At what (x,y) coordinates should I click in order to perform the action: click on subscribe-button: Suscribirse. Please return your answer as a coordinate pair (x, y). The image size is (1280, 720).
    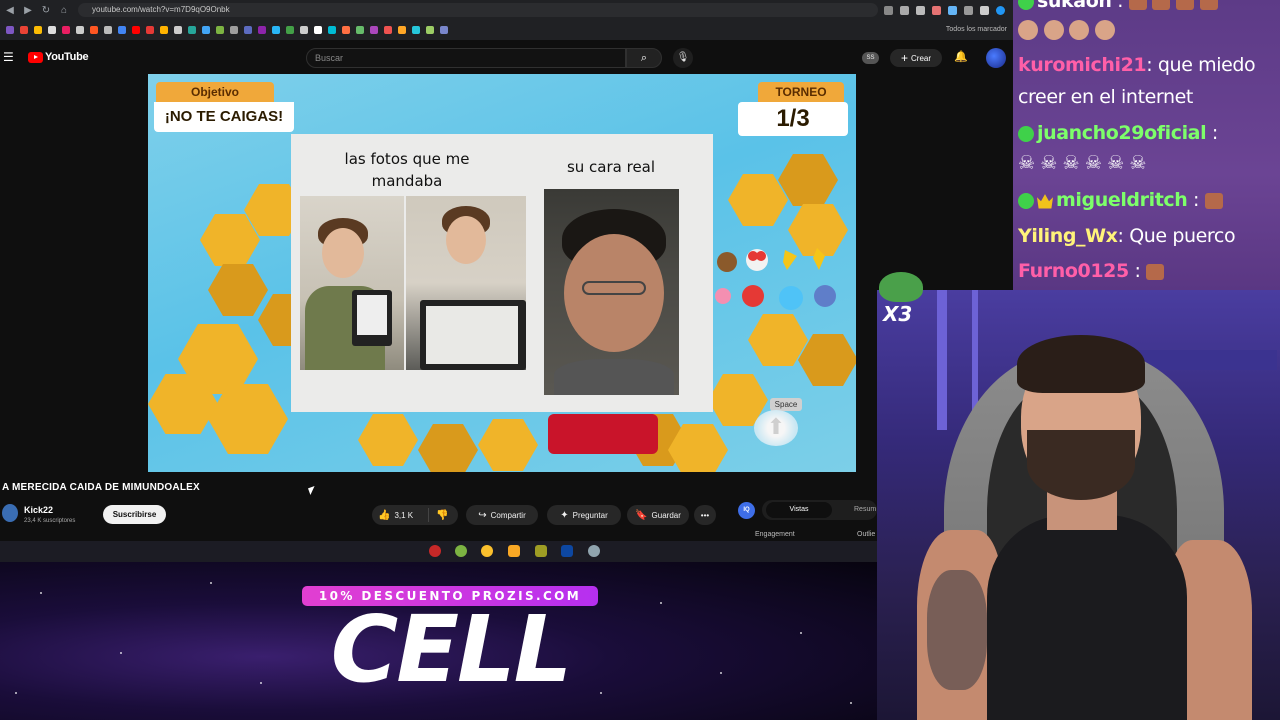
    Looking at the image, I should click on (134, 514).